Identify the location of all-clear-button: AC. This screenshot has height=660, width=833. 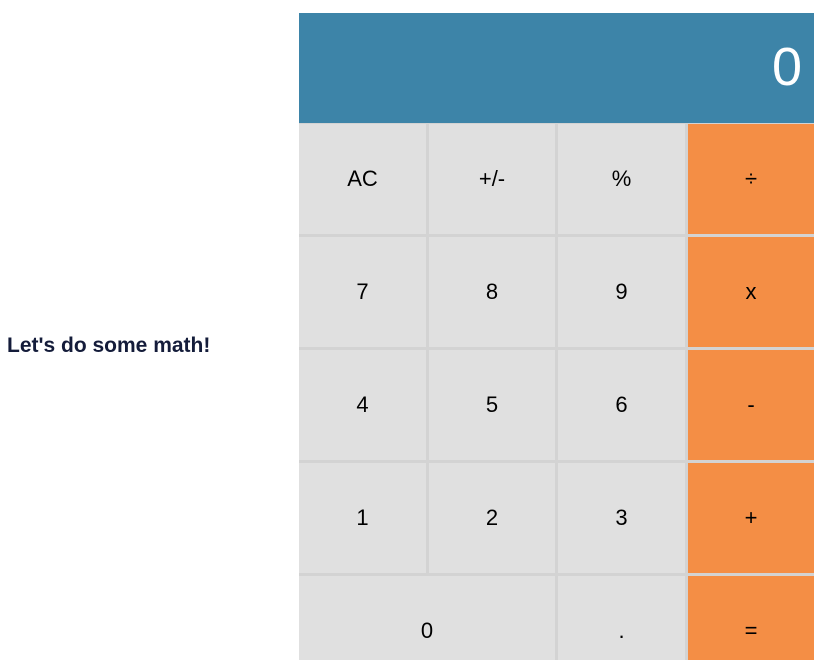
(362, 179).